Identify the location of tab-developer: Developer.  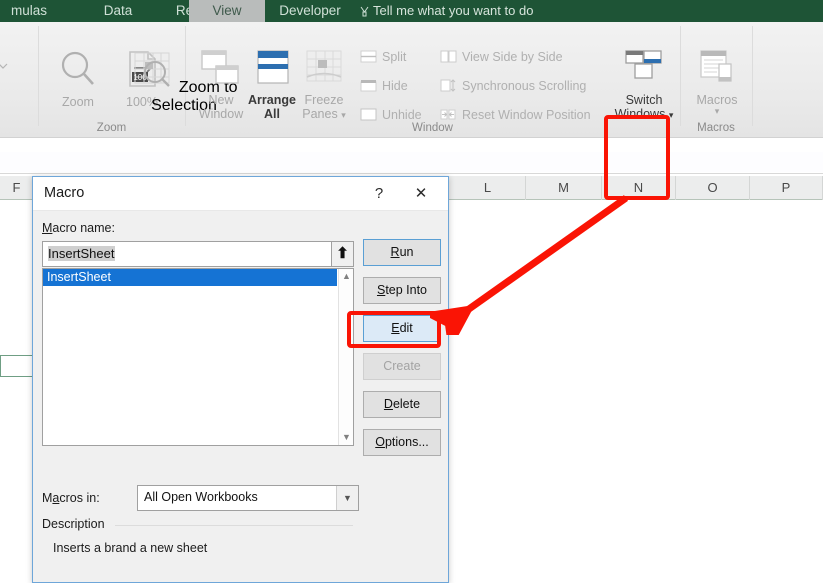
(310, 11).